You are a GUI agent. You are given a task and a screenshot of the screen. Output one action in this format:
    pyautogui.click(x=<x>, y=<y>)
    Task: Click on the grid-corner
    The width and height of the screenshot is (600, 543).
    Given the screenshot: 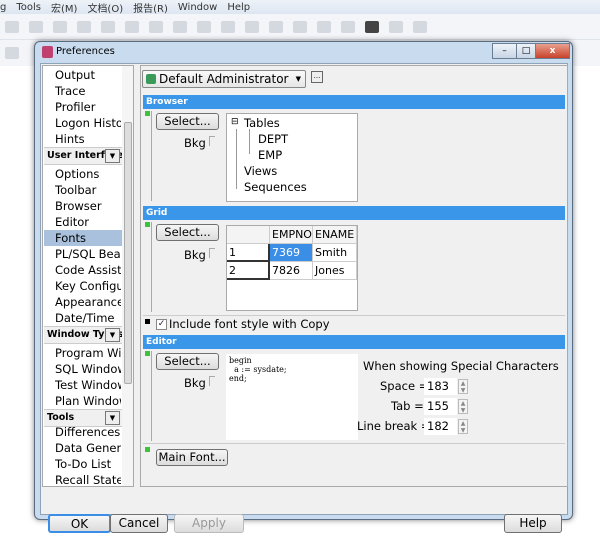 What is the action you would take?
    pyautogui.click(x=248, y=235)
    